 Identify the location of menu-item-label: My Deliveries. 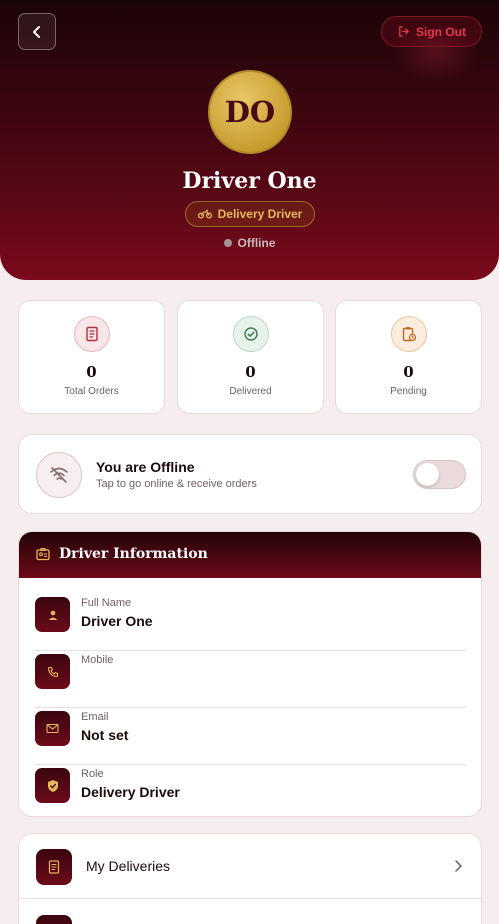
(128, 866).